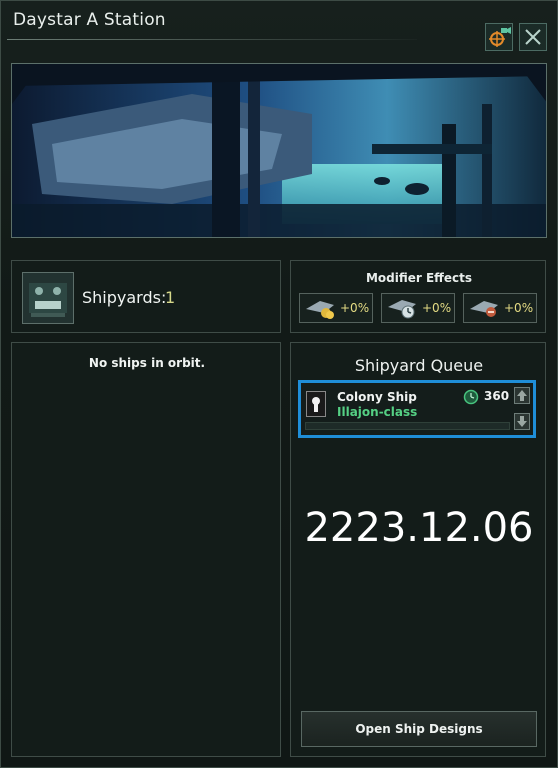 The height and width of the screenshot is (768, 558). I want to click on move-down-button, so click(522, 421).